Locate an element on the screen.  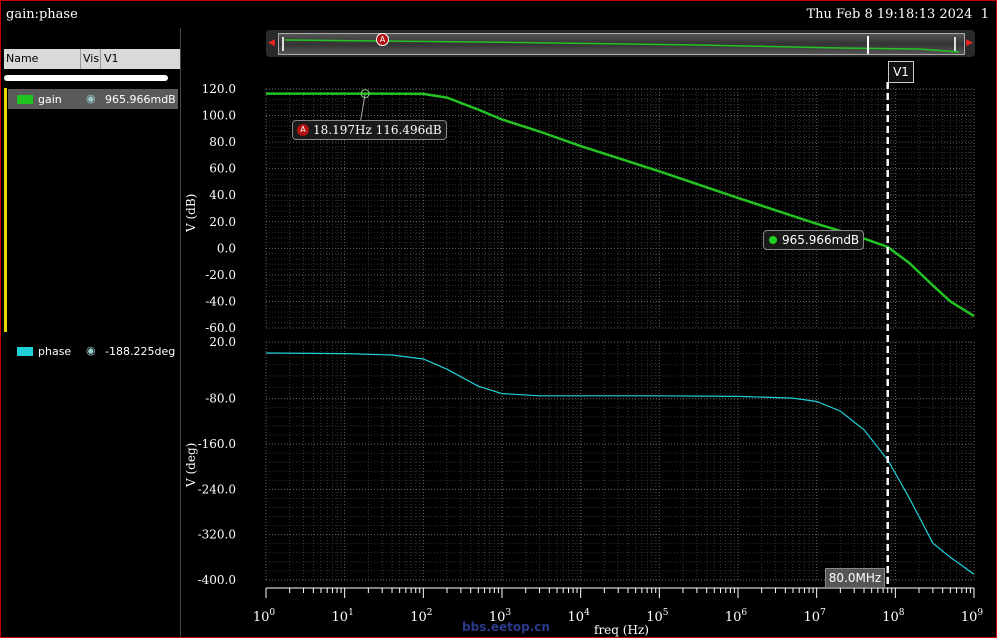
y-tick-label: -240.0 is located at coordinates (217, 489).